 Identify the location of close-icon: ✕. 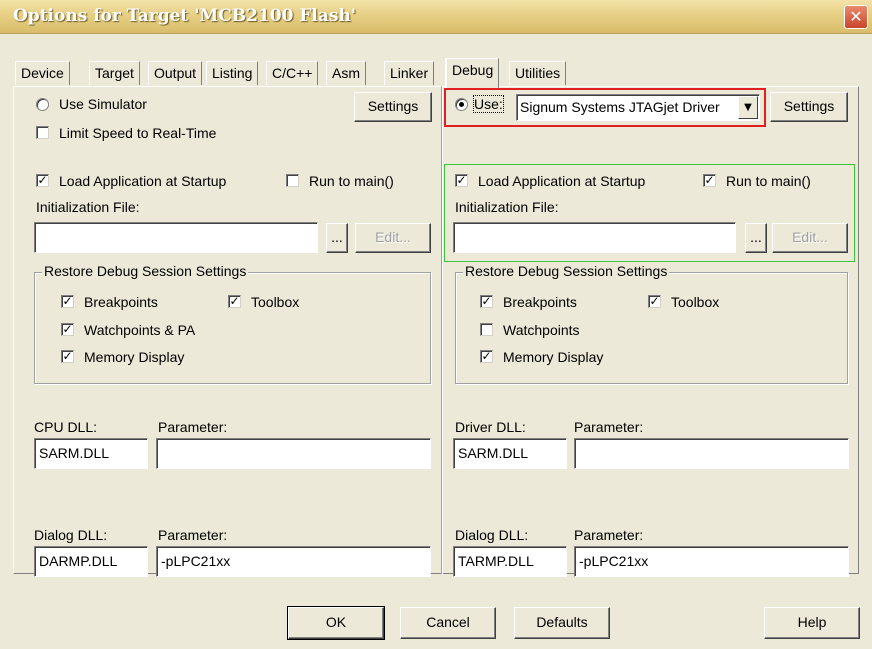
(856, 17).